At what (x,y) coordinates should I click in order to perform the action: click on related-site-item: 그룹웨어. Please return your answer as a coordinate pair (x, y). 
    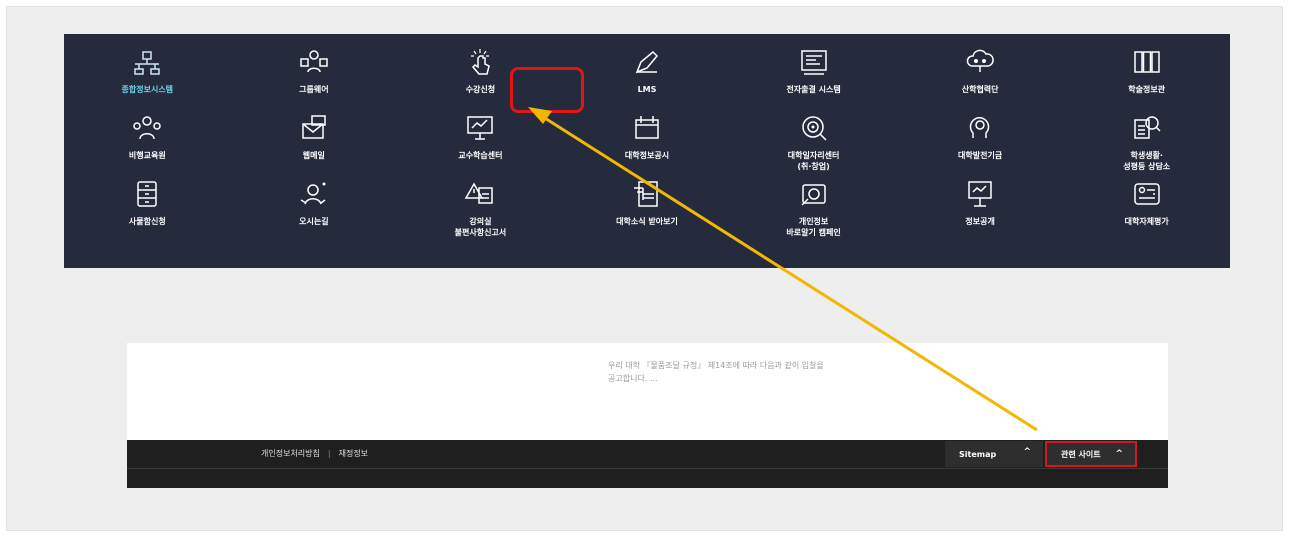
    Looking at the image, I should click on (314, 75).